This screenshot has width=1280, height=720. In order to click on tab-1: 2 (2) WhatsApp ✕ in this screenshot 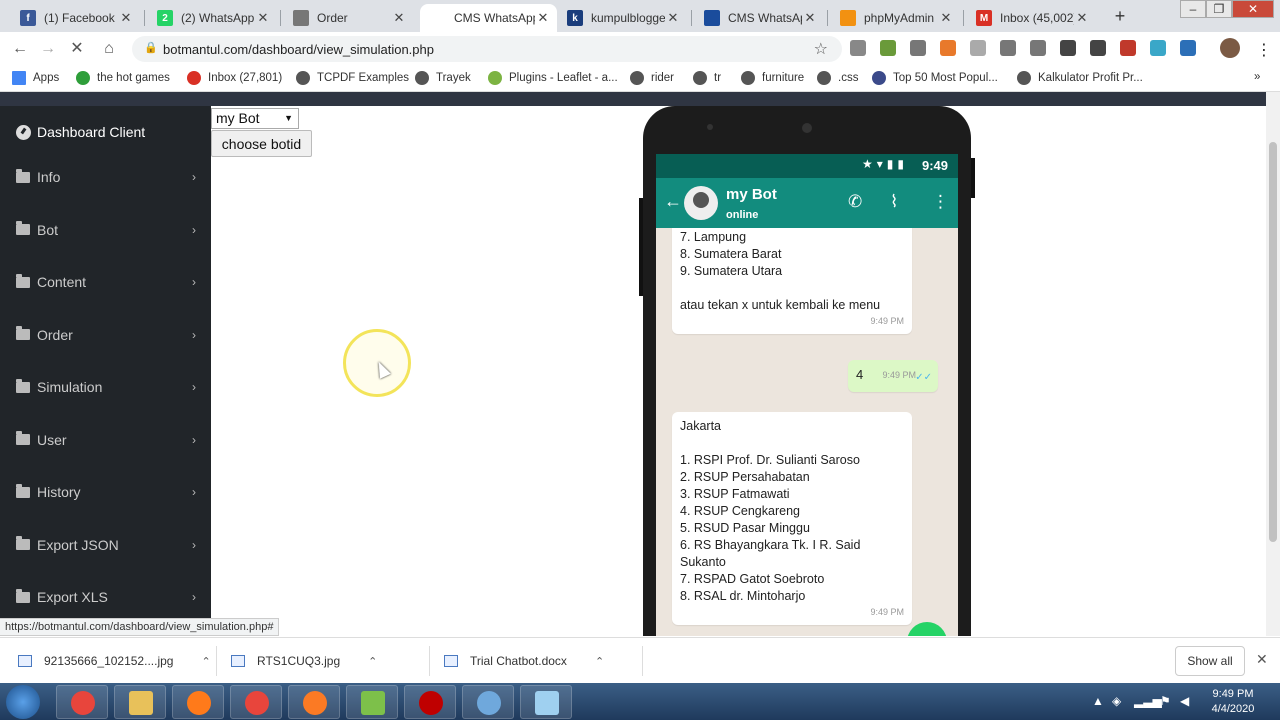, I will do `click(212, 18)`.